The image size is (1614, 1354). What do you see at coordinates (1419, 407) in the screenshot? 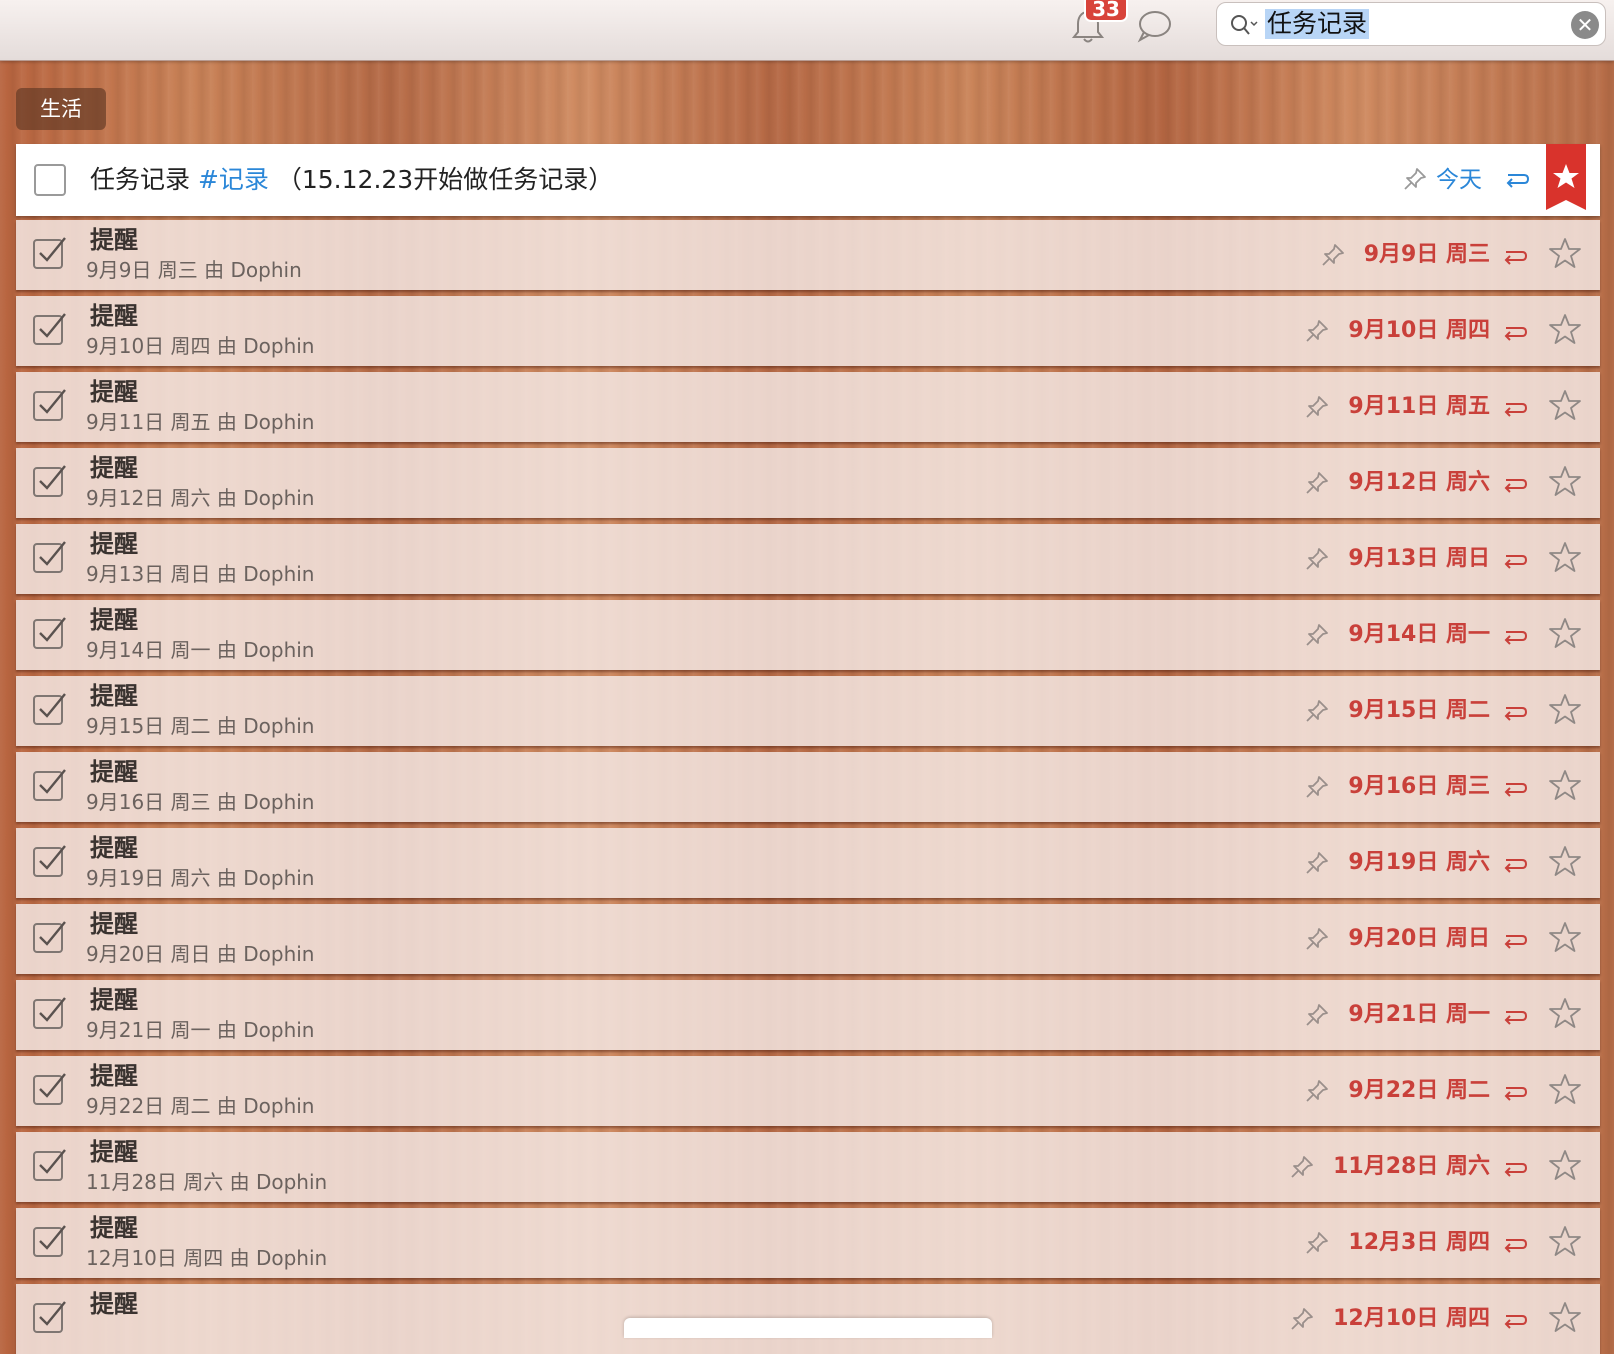
I see `task-due-date: 9月11日 周五` at bounding box center [1419, 407].